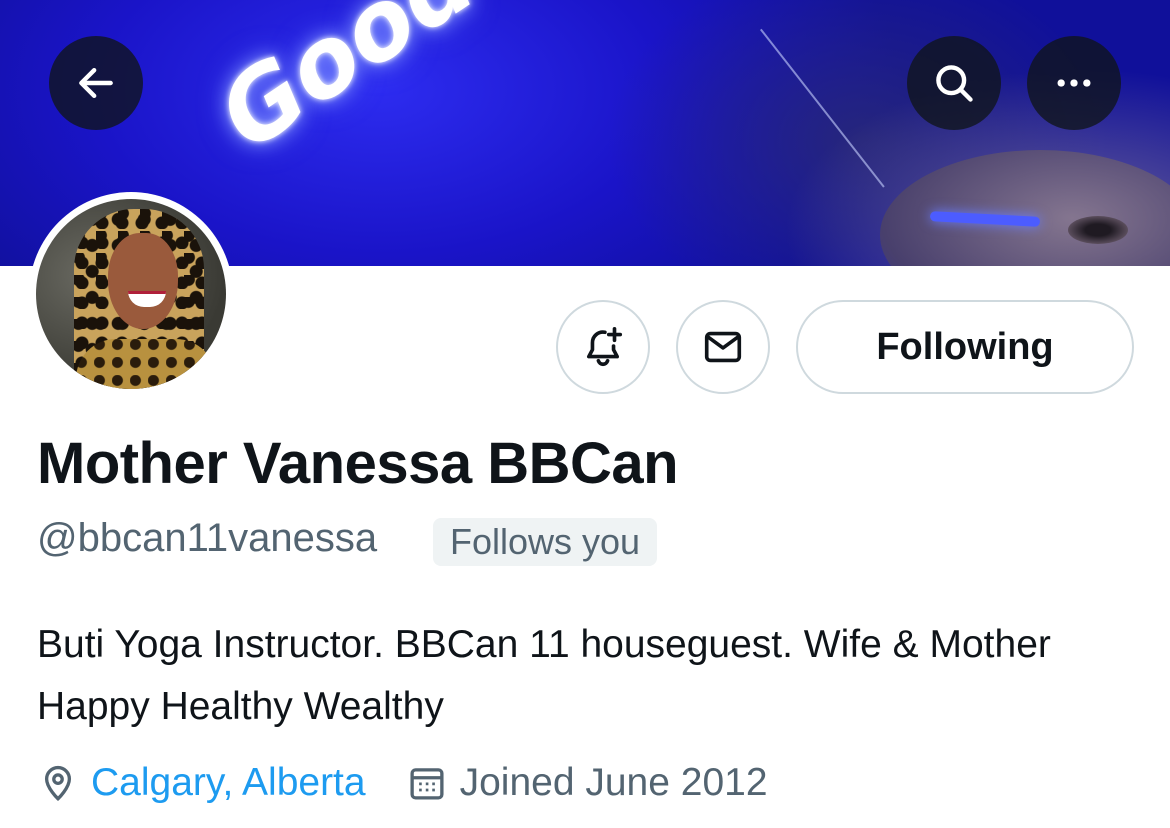  Describe the element at coordinates (358, 463) in the screenshot. I see `display-name: Mother Vanessa BBCan` at that location.